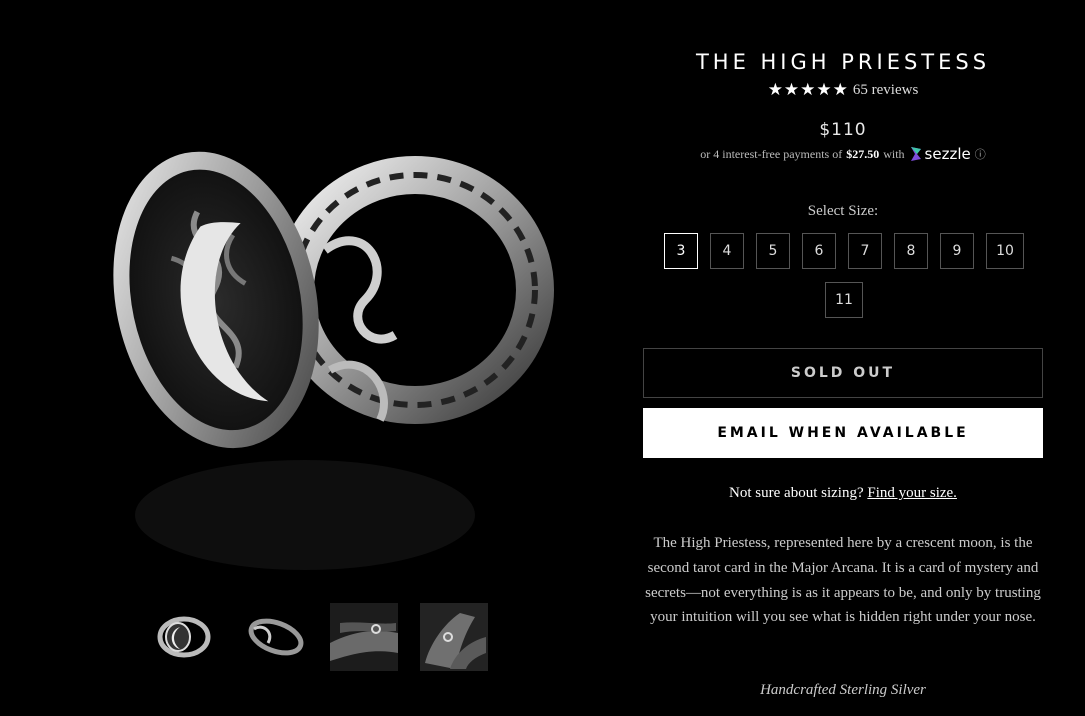 The image size is (1085, 716). I want to click on size-option-10: 10, so click(1005, 251).